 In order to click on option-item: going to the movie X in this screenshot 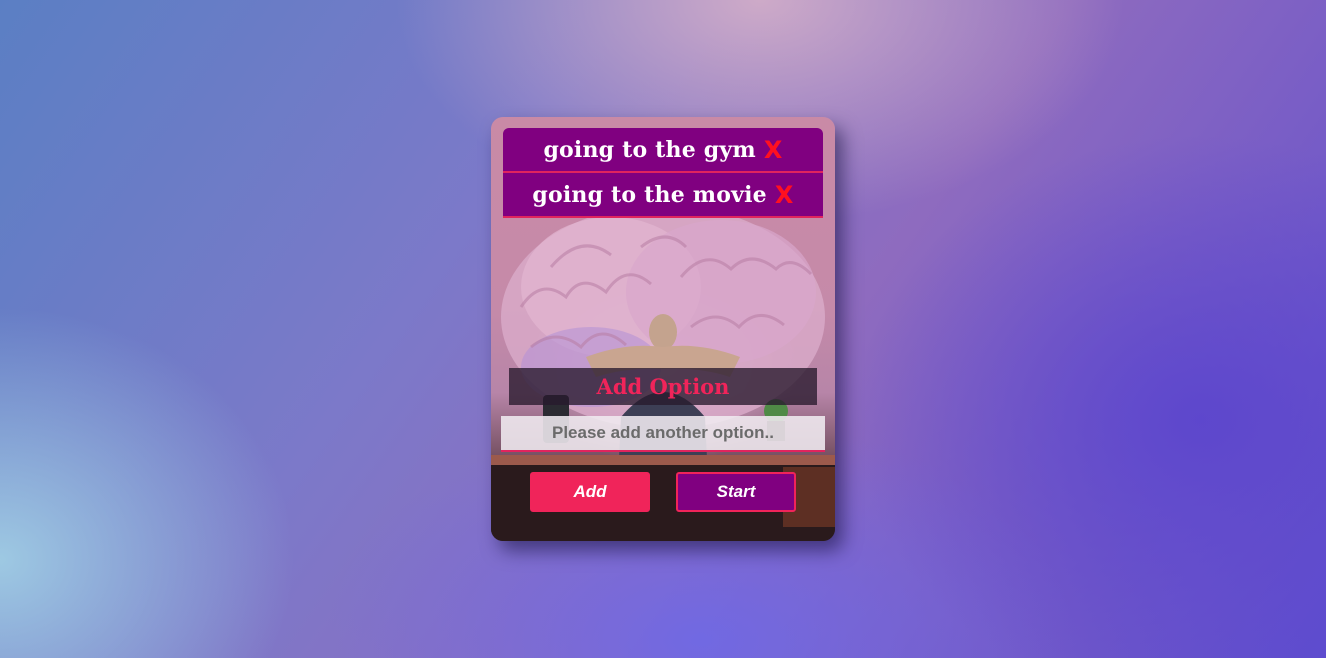, I will do `click(663, 195)`.